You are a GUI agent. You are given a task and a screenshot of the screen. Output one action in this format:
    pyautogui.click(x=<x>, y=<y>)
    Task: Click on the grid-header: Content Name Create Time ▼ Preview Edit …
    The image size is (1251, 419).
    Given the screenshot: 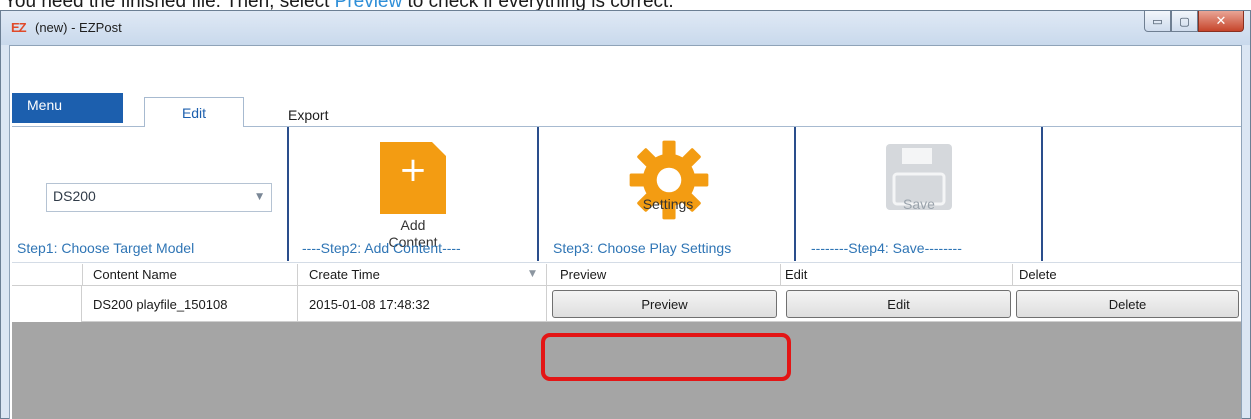 What is the action you would take?
    pyautogui.click(x=626, y=275)
    